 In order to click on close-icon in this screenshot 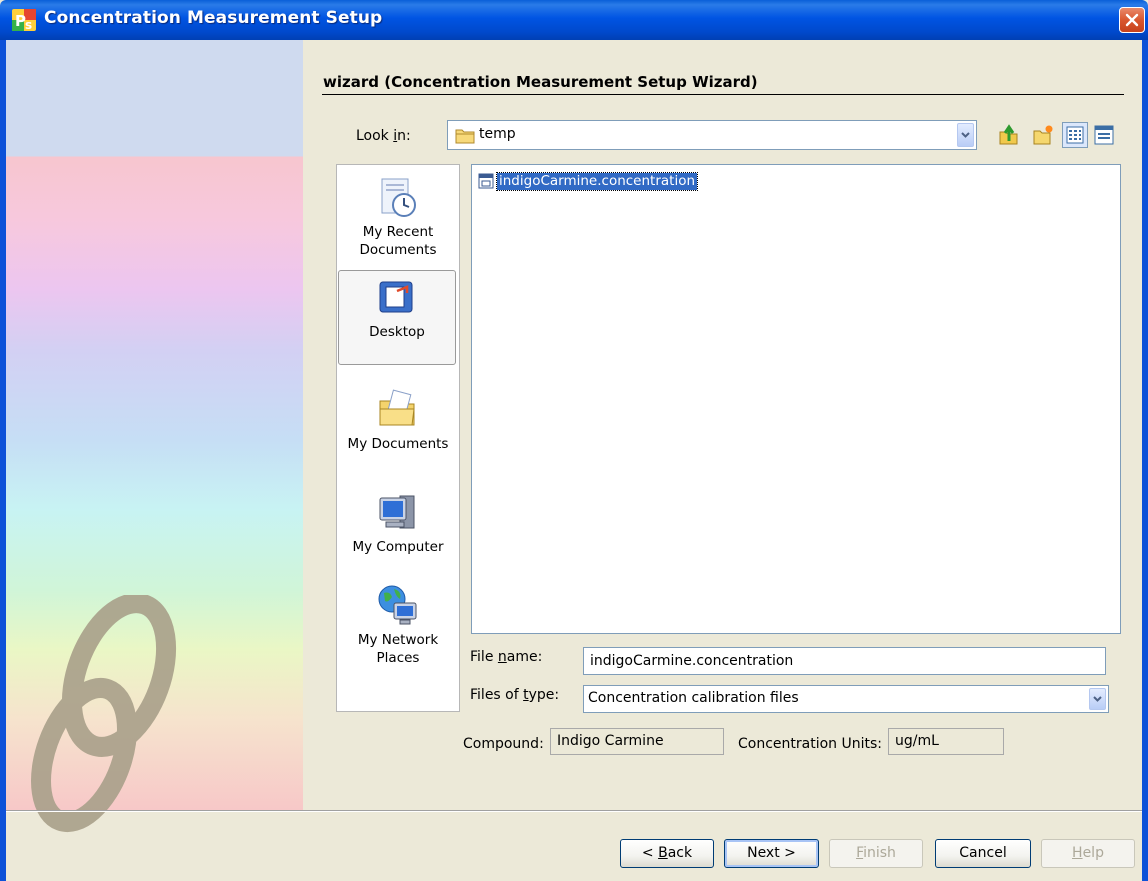, I will do `click(1132, 20)`.